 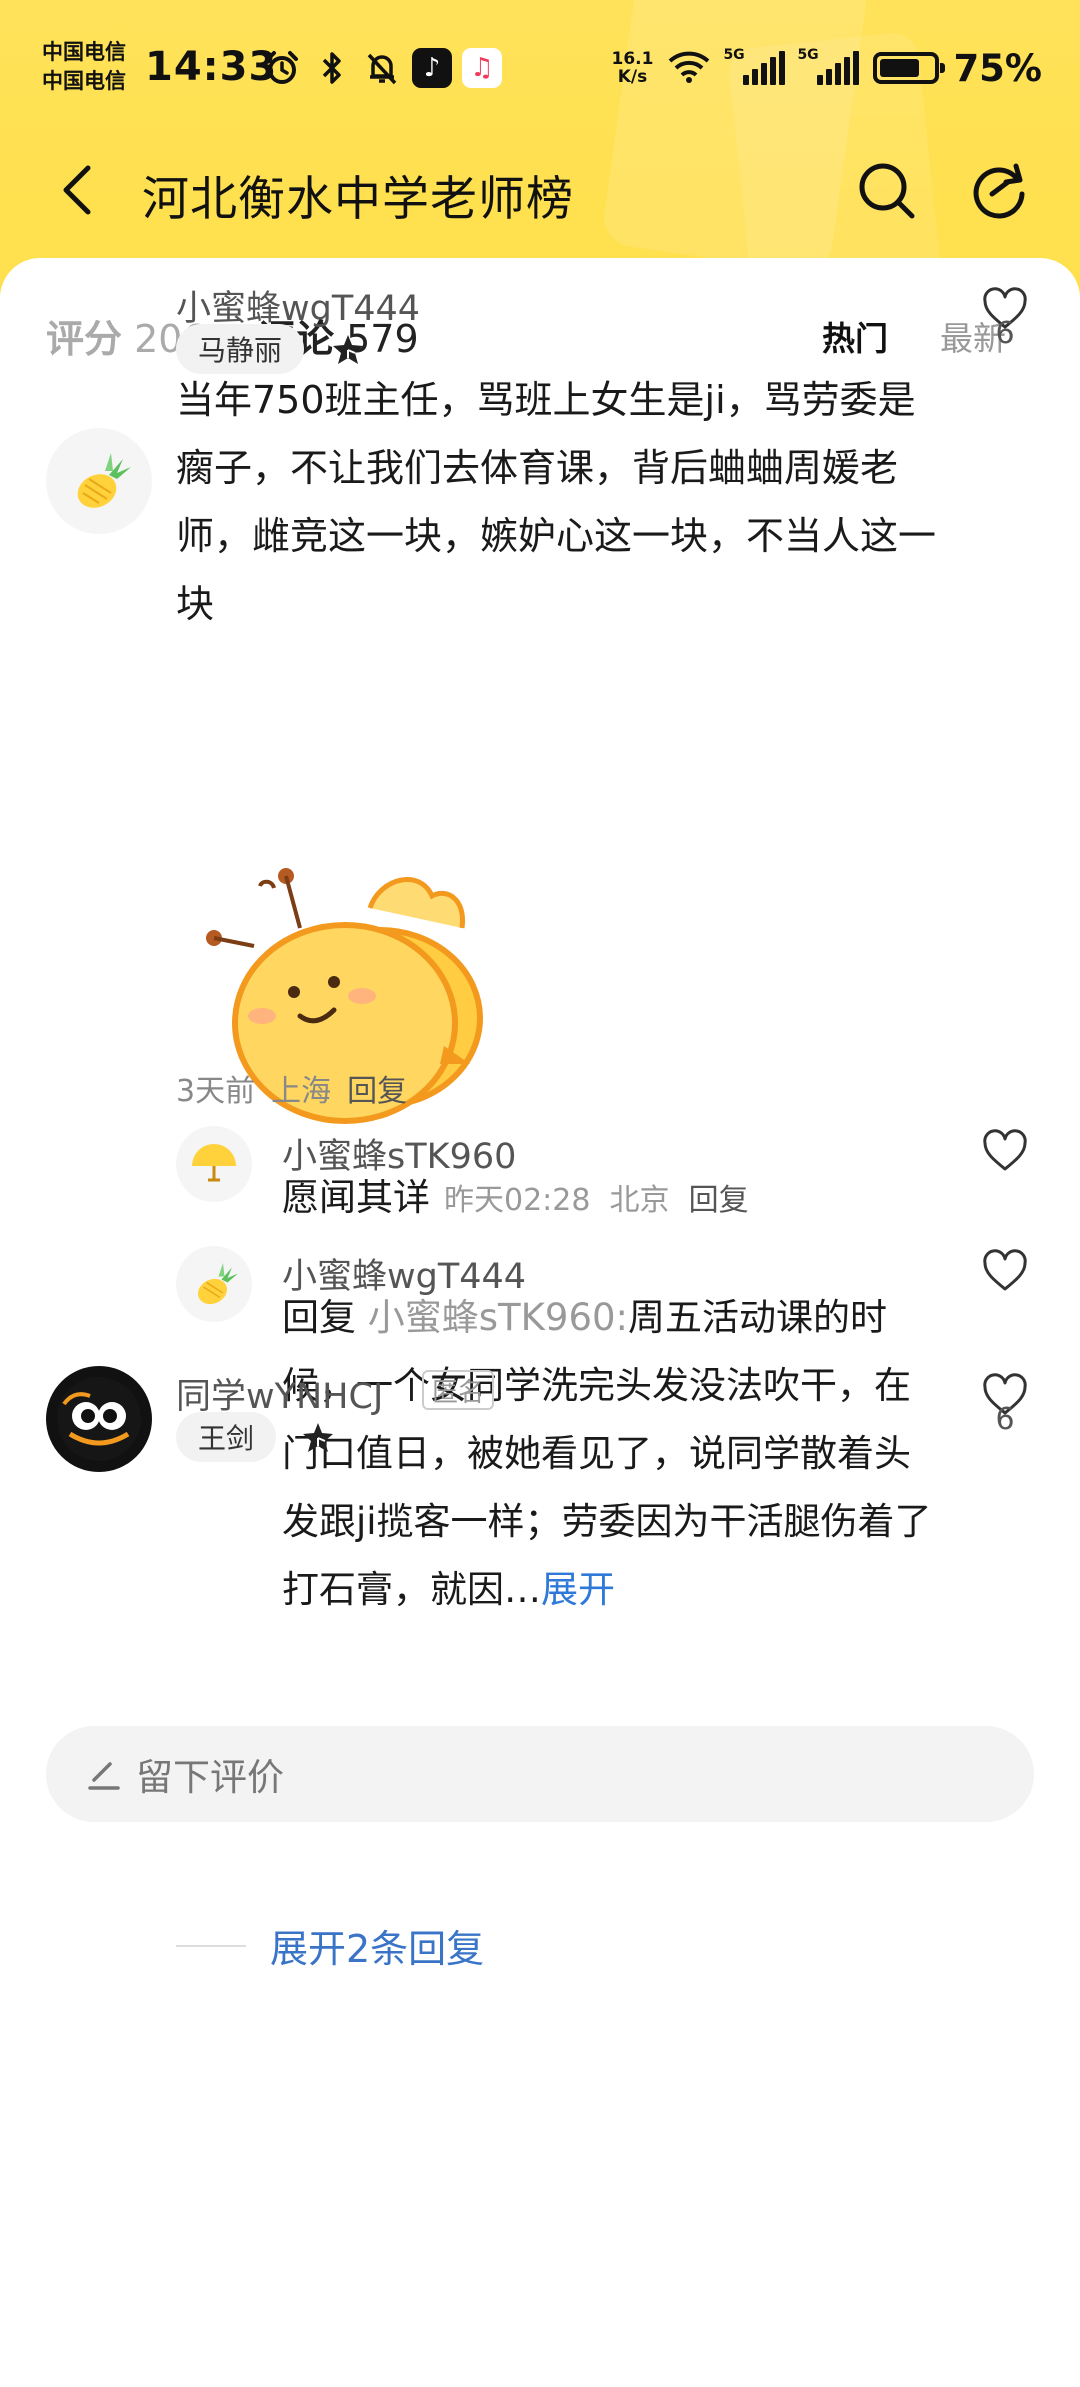 I want to click on battery-icon, so click(x=909, y=68).